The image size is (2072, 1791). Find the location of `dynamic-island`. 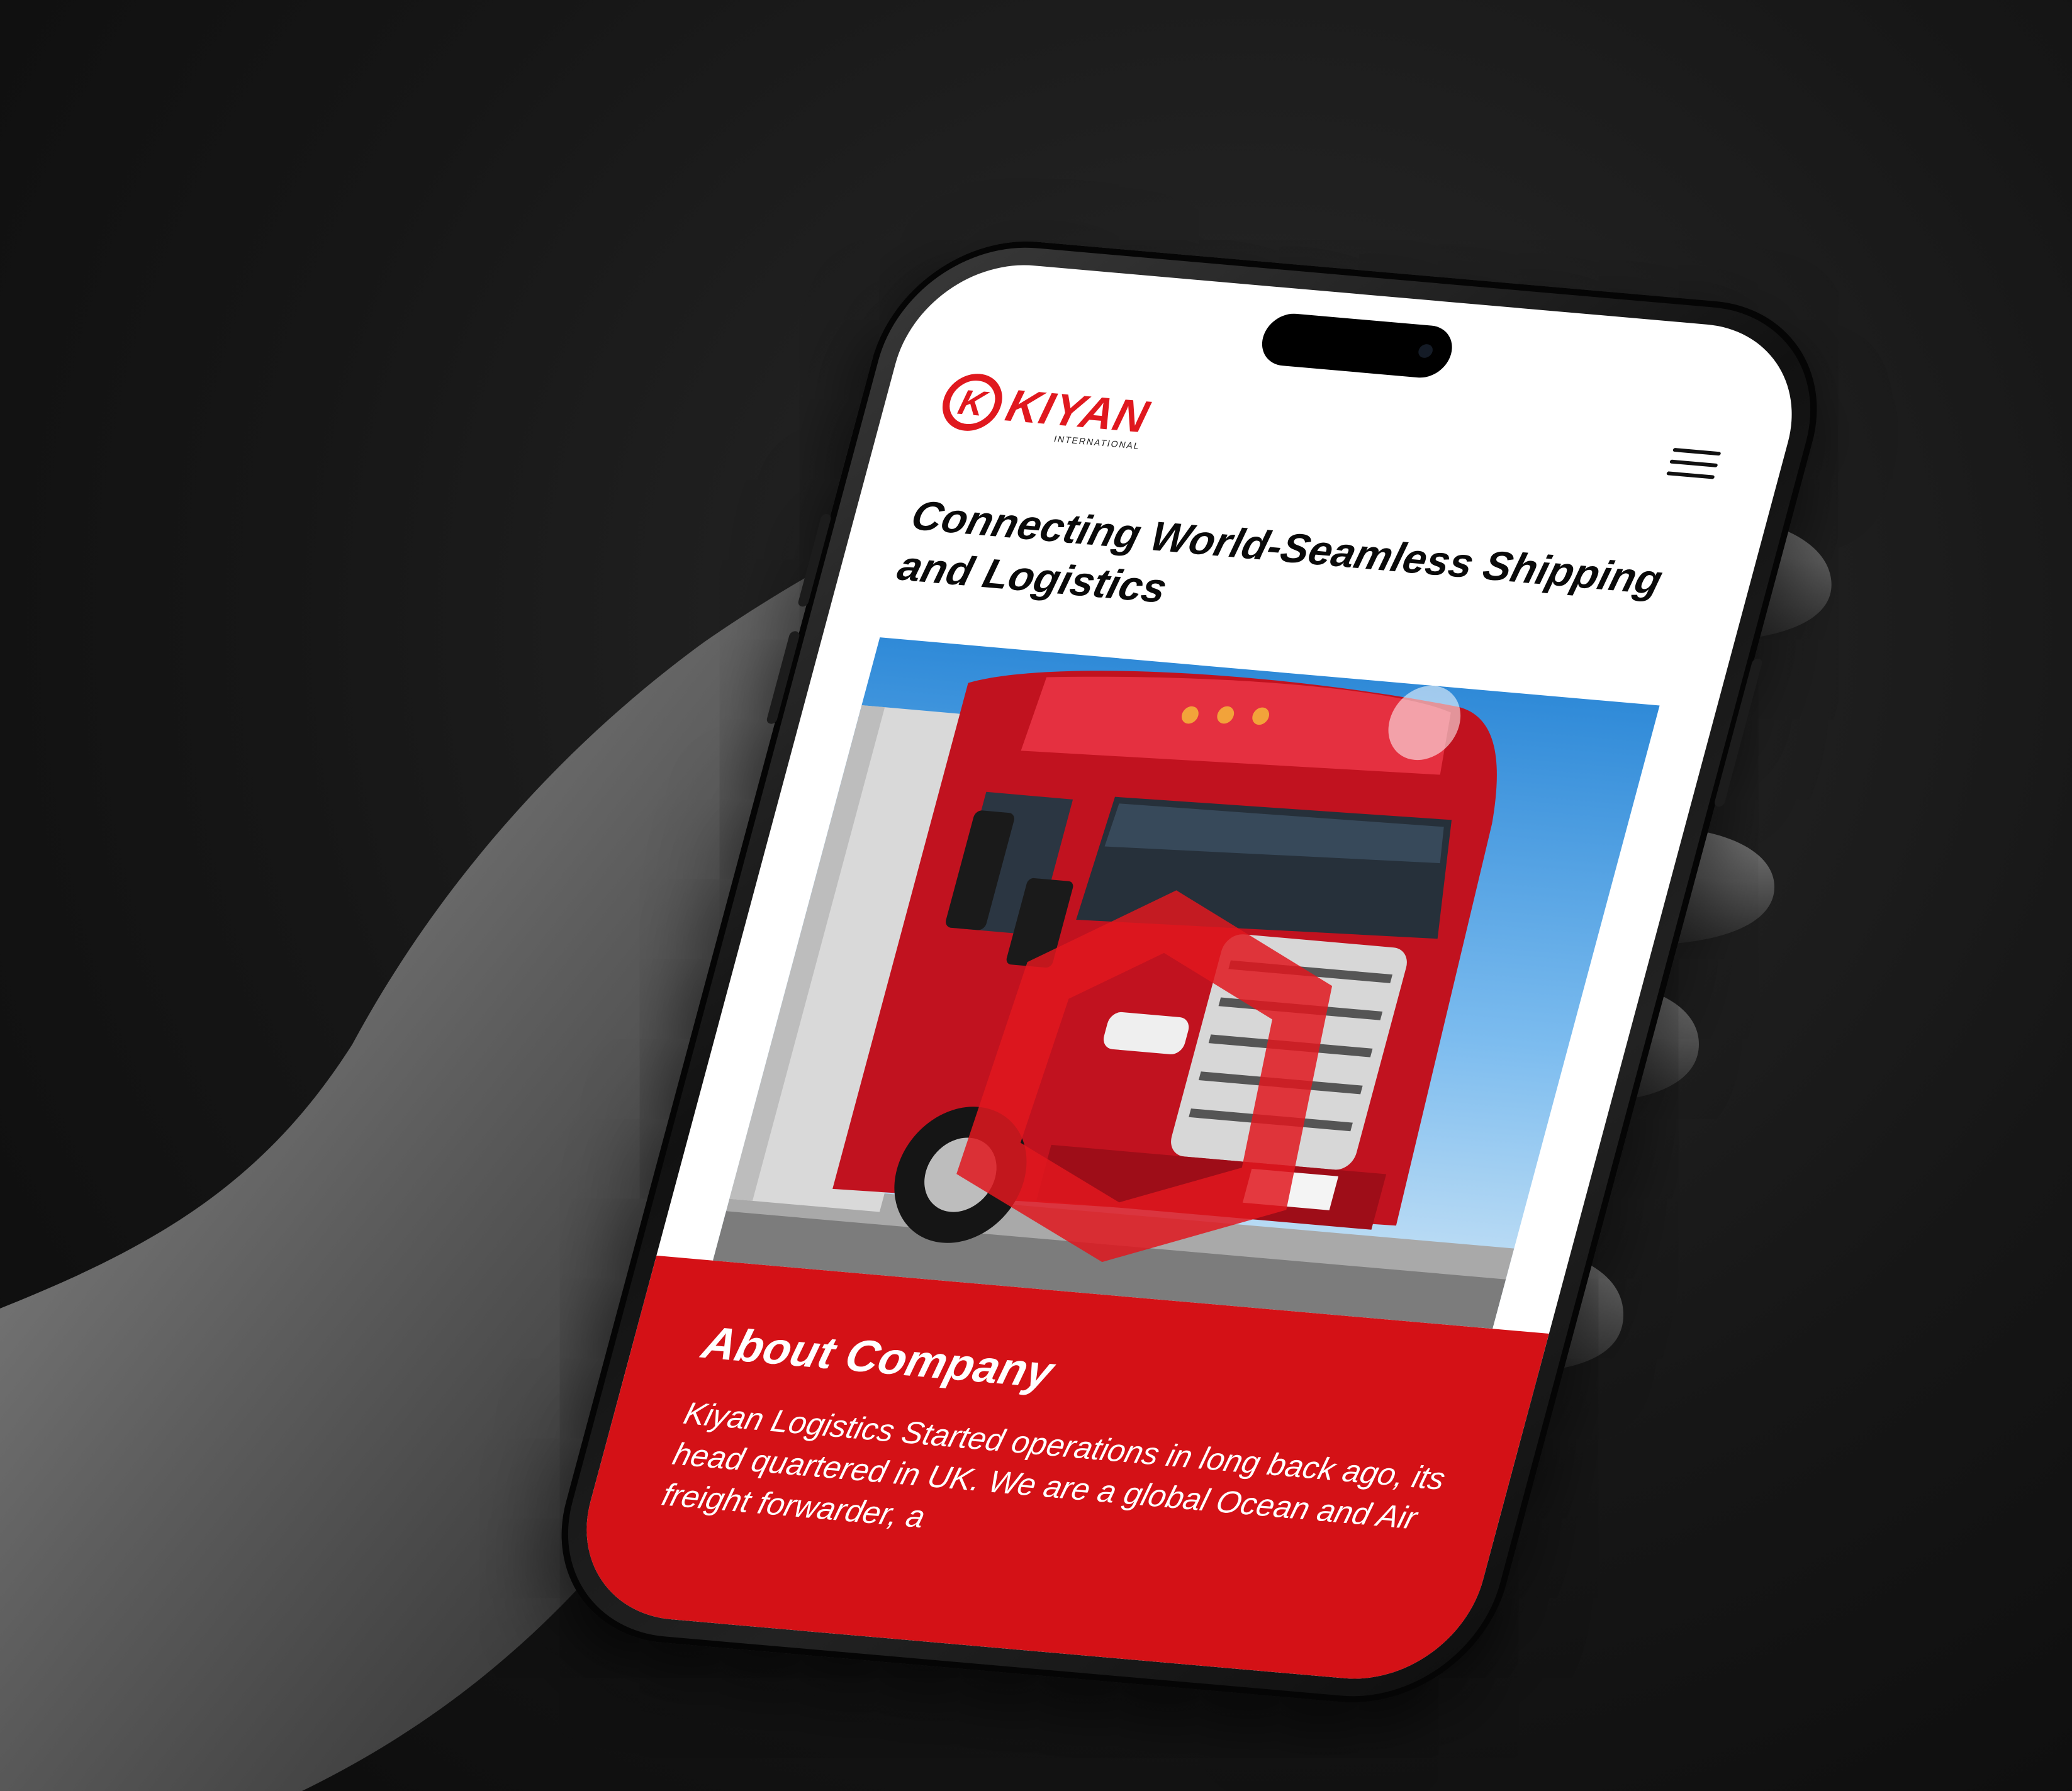

dynamic-island is located at coordinates (1357, 345).